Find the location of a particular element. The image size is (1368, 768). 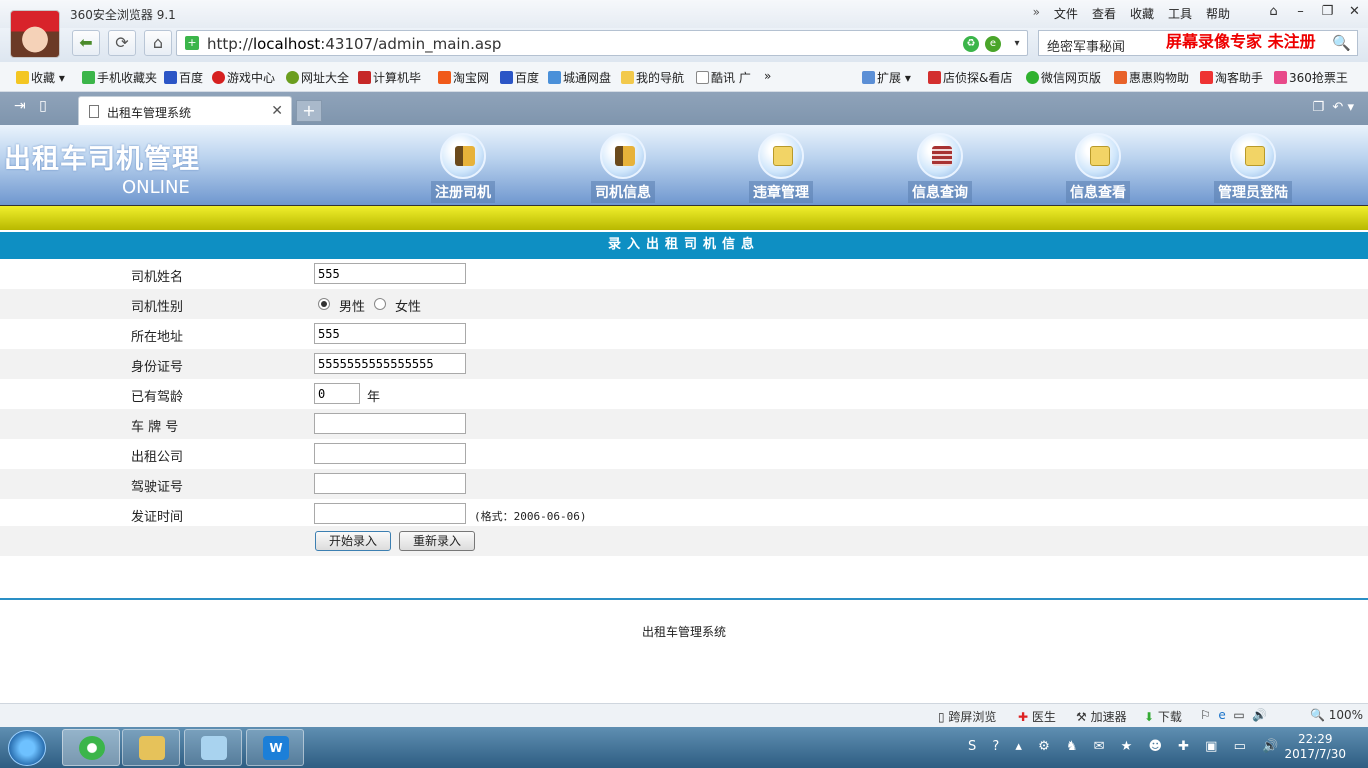

nav-admin-login: 管理员登陆 is located at coordinates (1253, 168).